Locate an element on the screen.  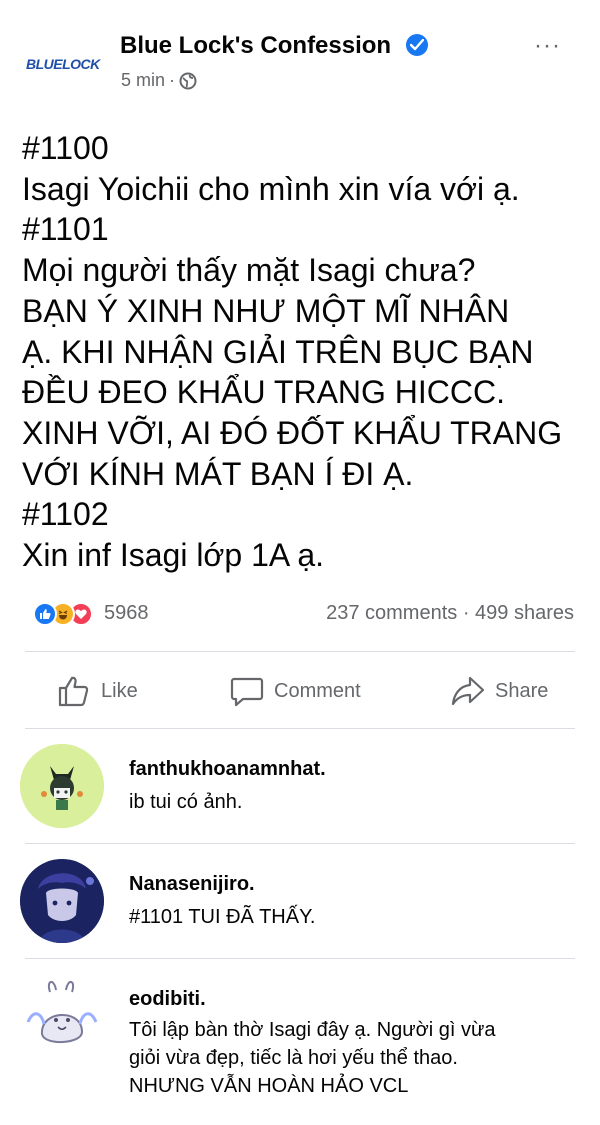
post-line: Isagi Yoichii cho mình xin vía với ạ. is located at coordinates (271, 188).